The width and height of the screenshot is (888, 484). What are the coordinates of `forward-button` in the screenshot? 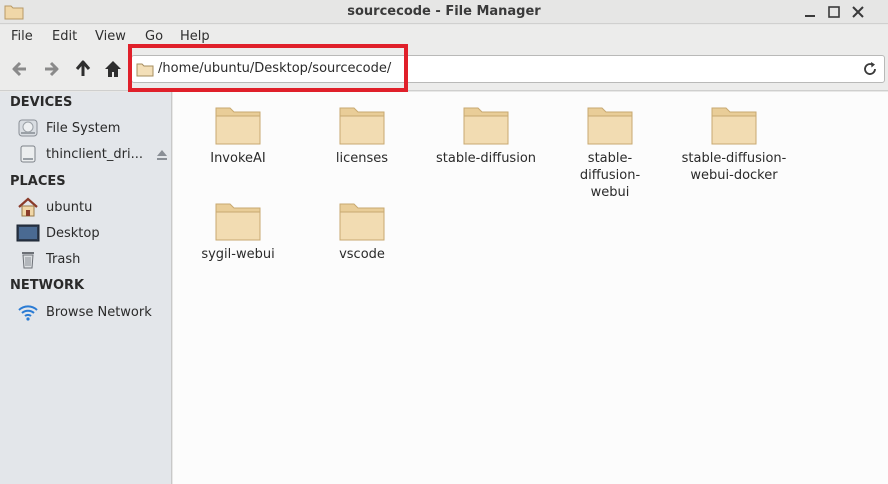 It's located at (51, 69).